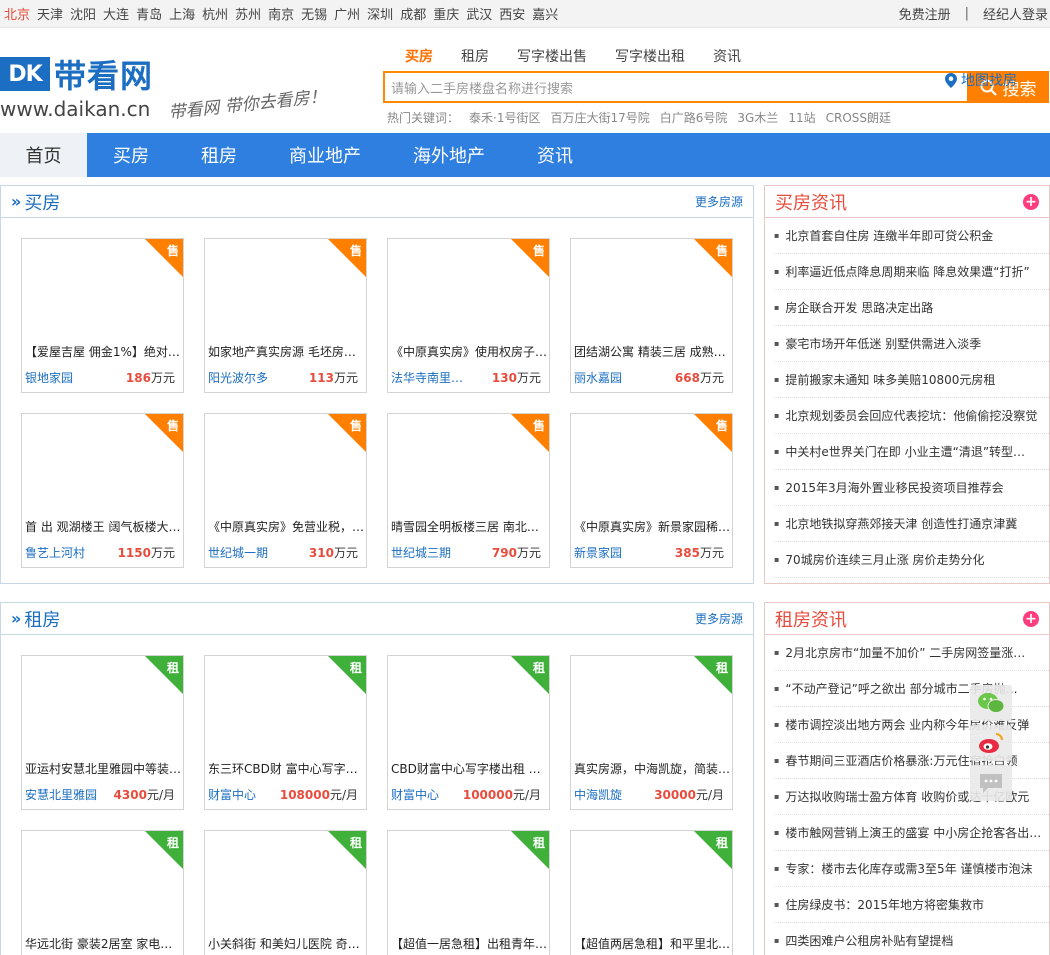 This screenshot has height=955, width=1050. I want to click on news-item: 四类困难户公租房补贴有望提档, so click(911, 939).